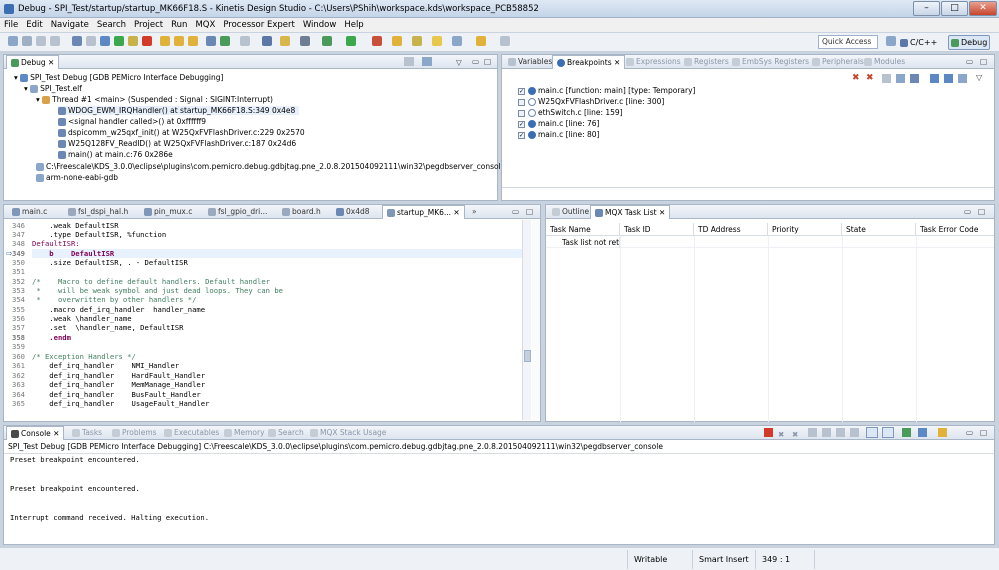  What do you see at coordinates (770, 242) in the screenshot?
I see `table-row: Task list not retrie` at bounding box center [770, 242].